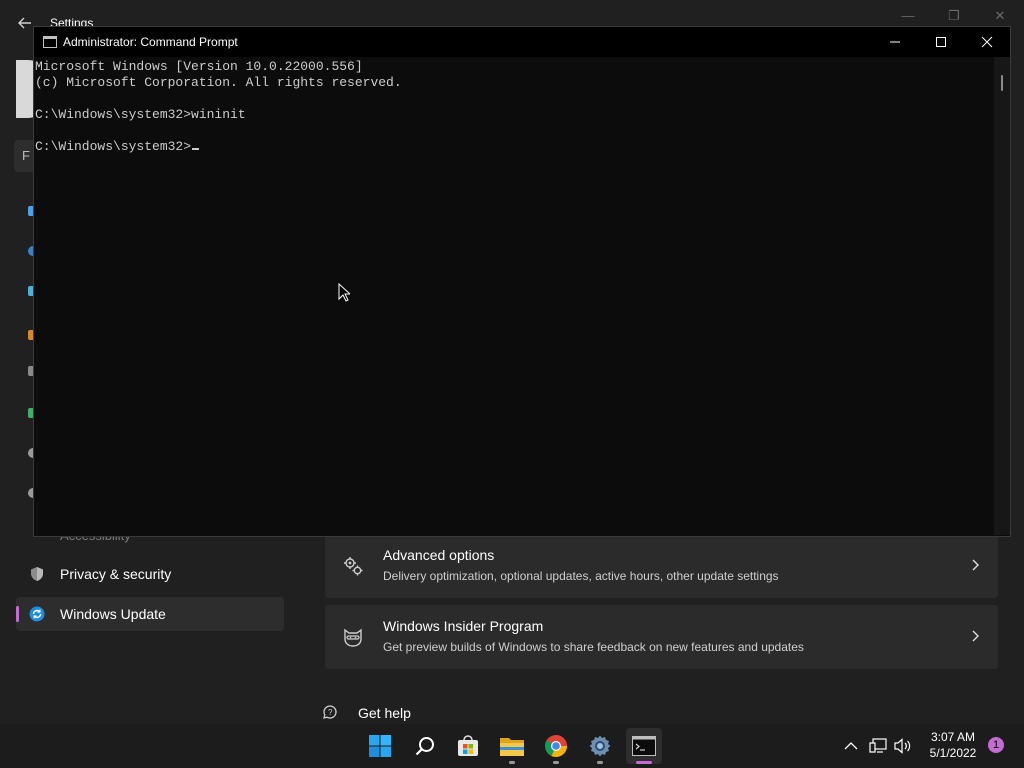 This screenshot has height=768, width=1024. I want to click on shield-icon, so click(37, 574).